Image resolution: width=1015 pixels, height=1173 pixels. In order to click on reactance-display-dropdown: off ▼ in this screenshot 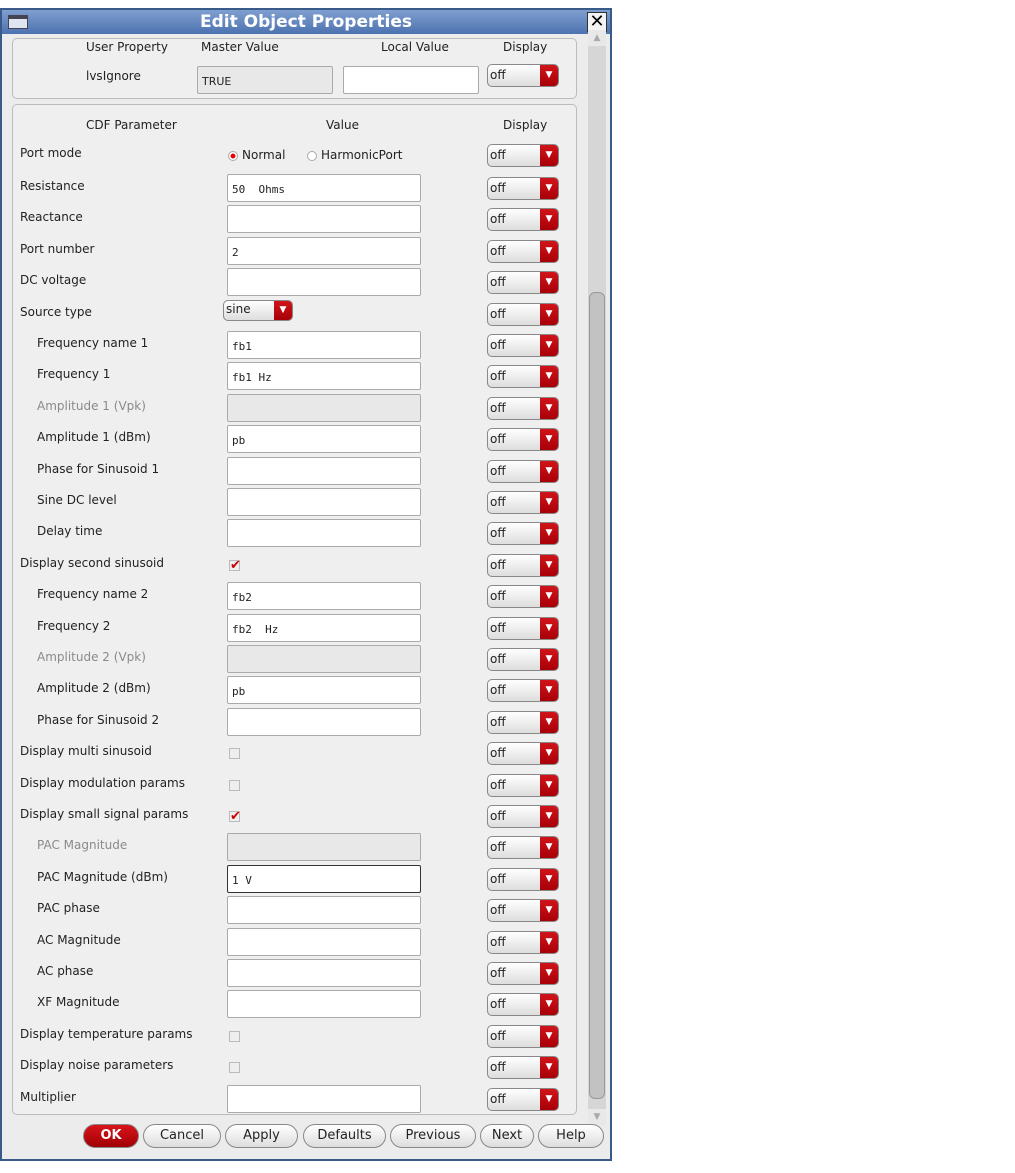, I will do `click(523, 220)`.